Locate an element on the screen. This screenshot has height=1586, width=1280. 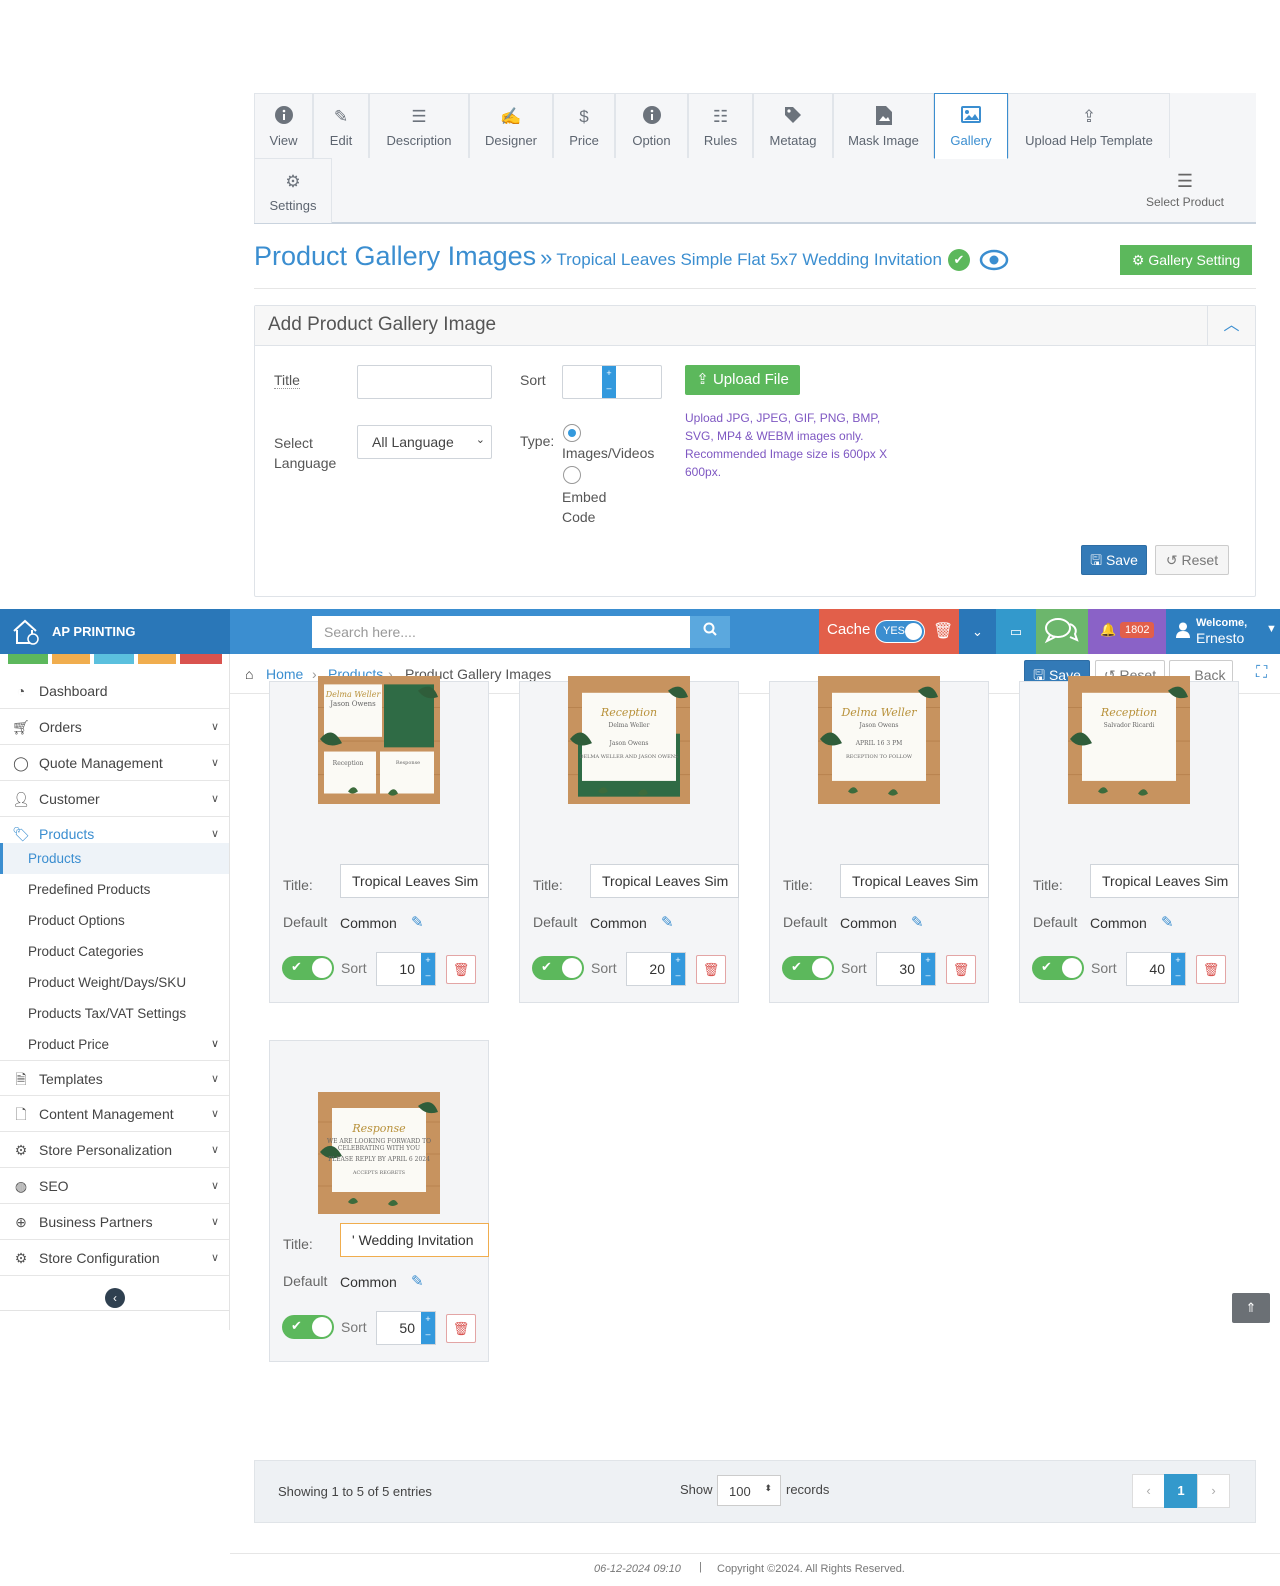
prev-page-button: ‹ is located at coordinates (1148, 1491).